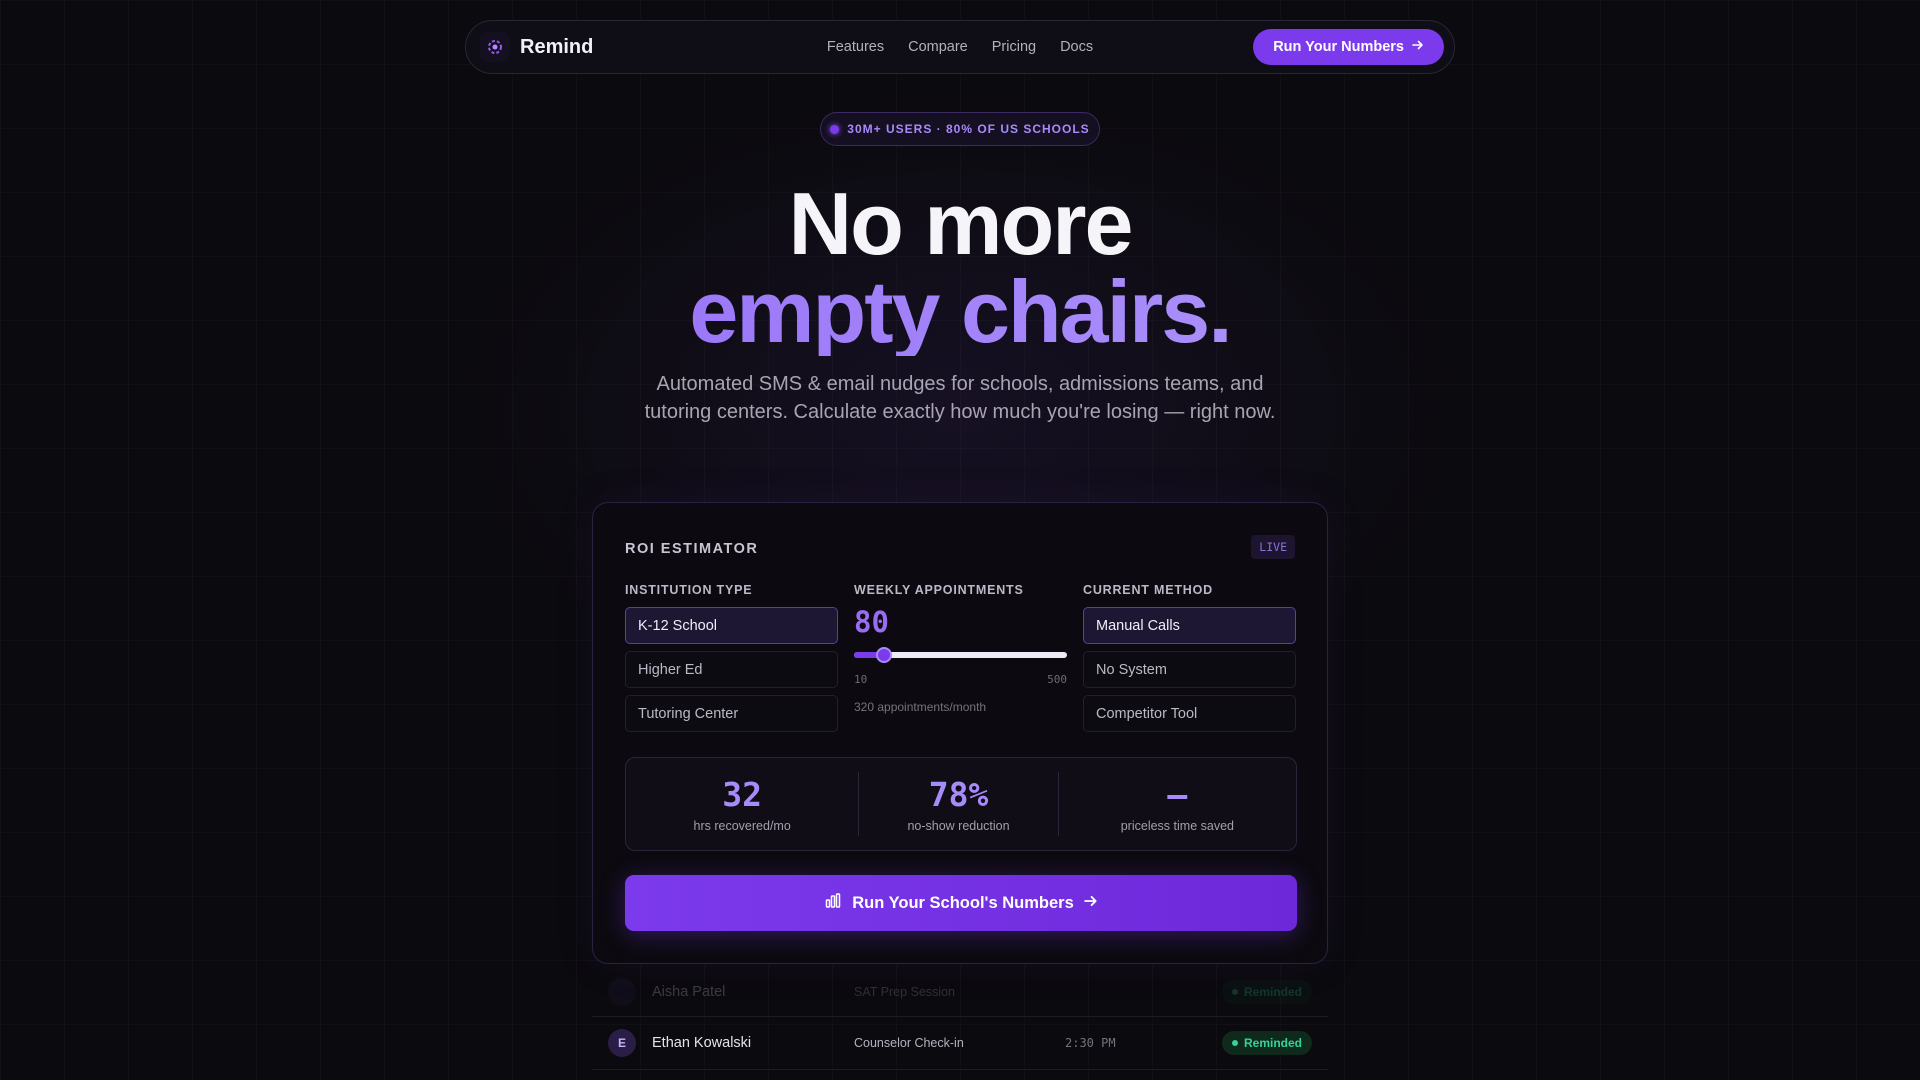 This screenshot has height=1080, width=1920. I want to click on option-tutoring-center: Tutoring Center, so click(731, 713).